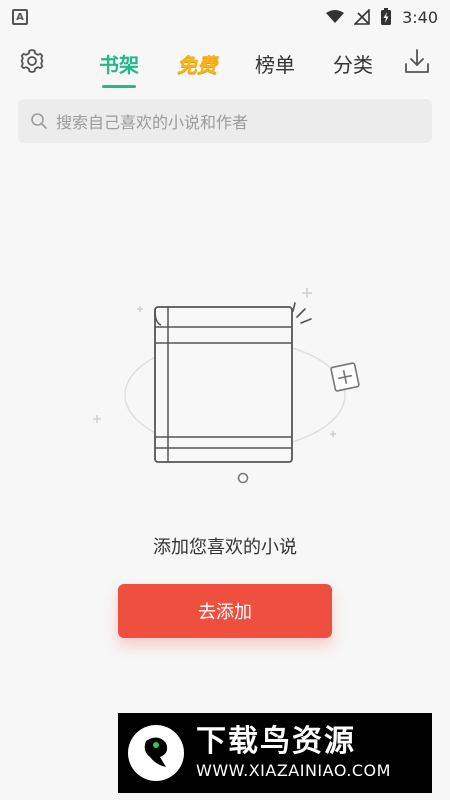  I want to click on tab-free: 免费, so click(197, 63).